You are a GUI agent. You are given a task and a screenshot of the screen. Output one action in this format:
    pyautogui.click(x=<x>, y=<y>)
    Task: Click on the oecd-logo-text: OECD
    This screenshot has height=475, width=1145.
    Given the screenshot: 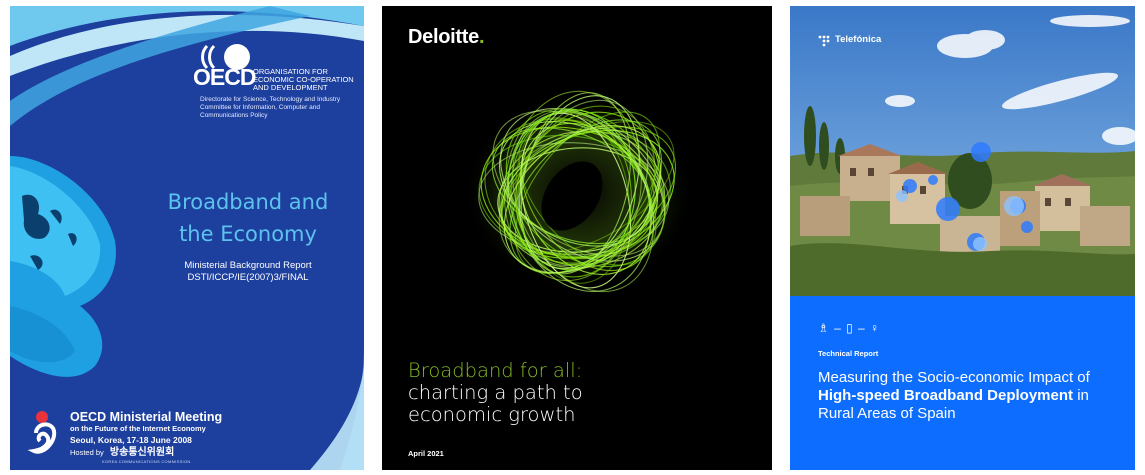 What is the action you would take?
    pyautogui.click(x=224, y=77)
    